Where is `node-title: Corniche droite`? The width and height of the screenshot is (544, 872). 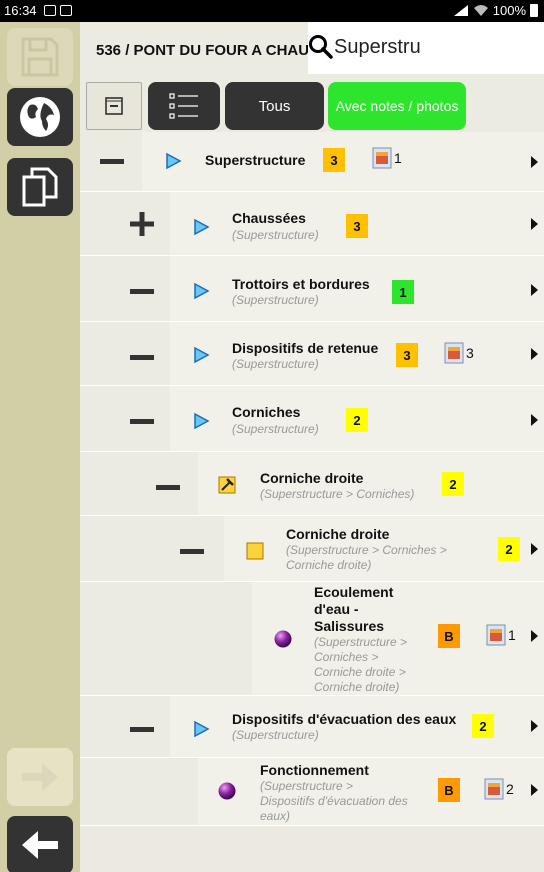
node-title: Corniche droite is located at coordinates (312, 478).